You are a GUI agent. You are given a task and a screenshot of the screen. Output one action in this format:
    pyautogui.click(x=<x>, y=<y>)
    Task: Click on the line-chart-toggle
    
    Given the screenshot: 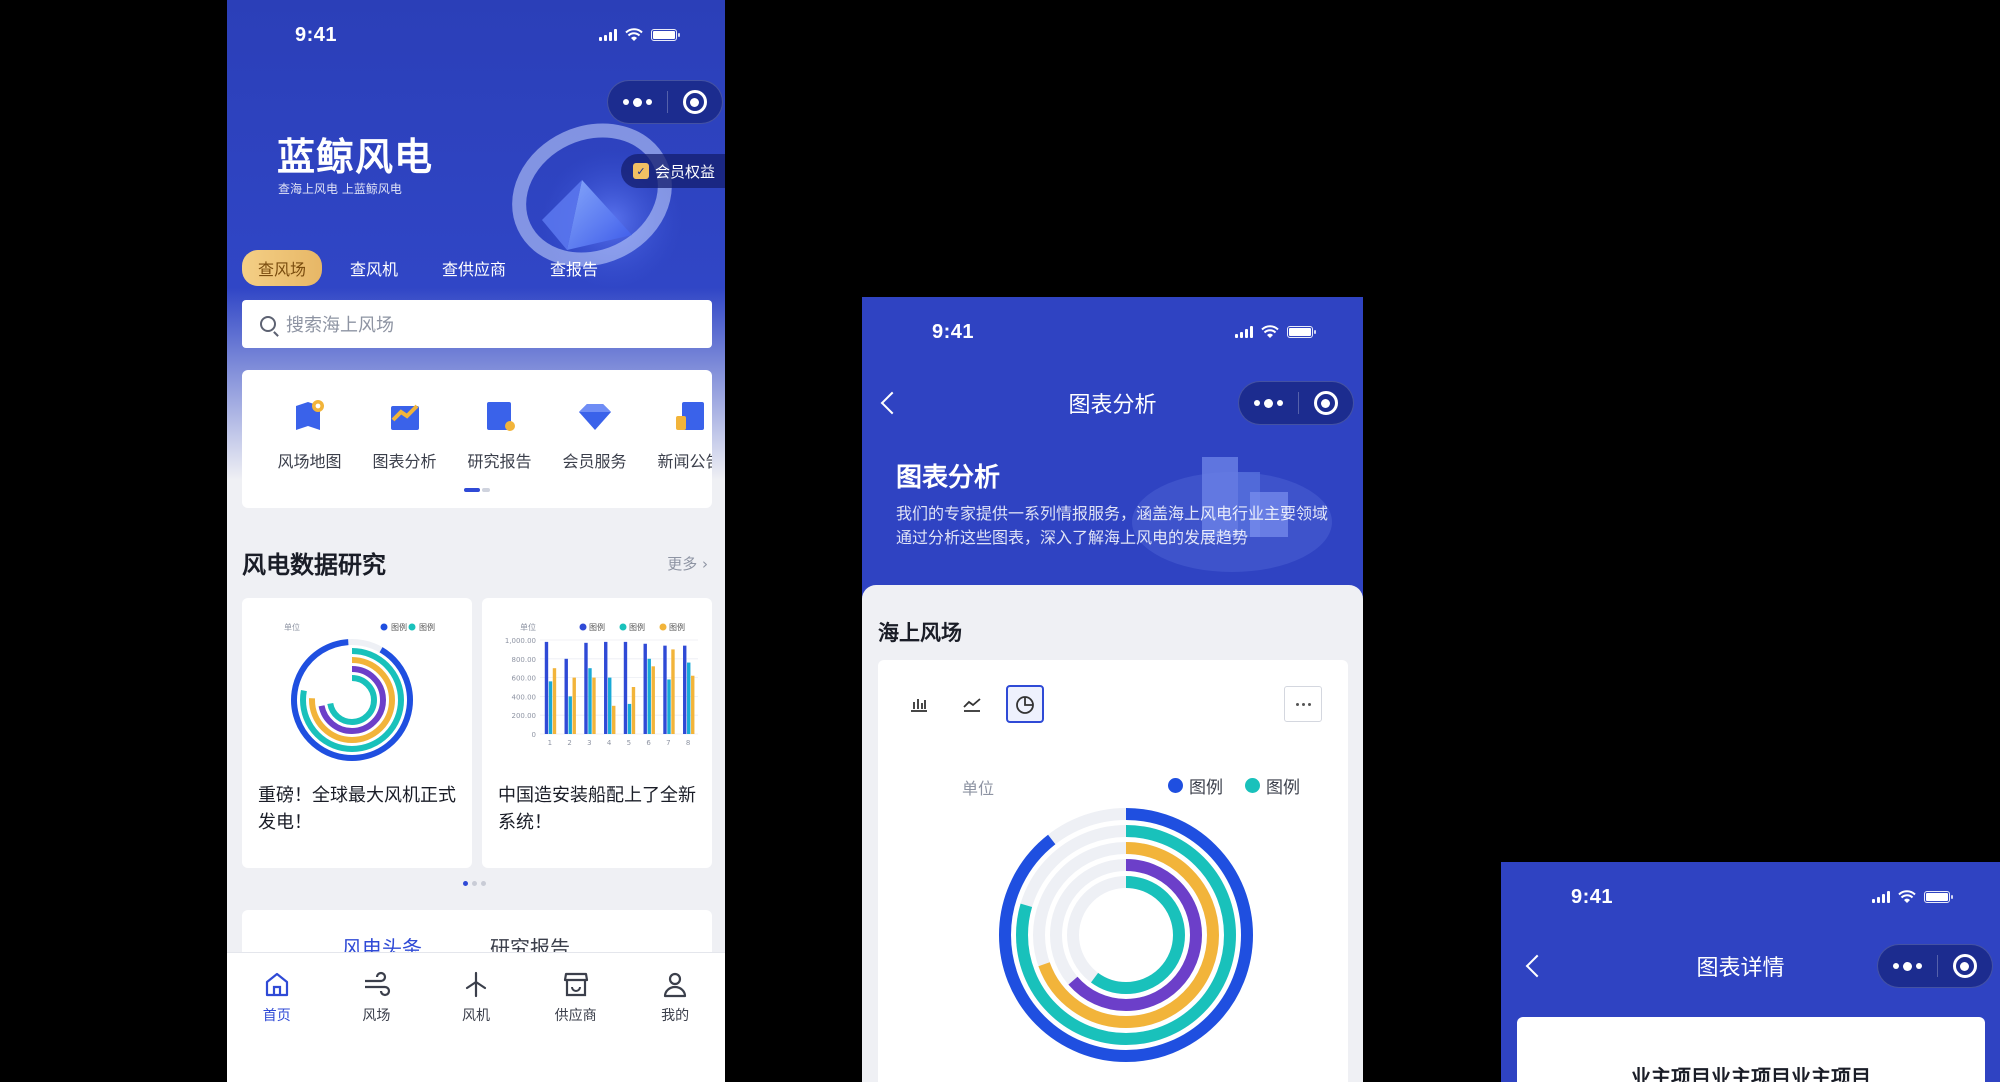 What is the action you would take?
    pyautogui.click(x=972, y=704)
    